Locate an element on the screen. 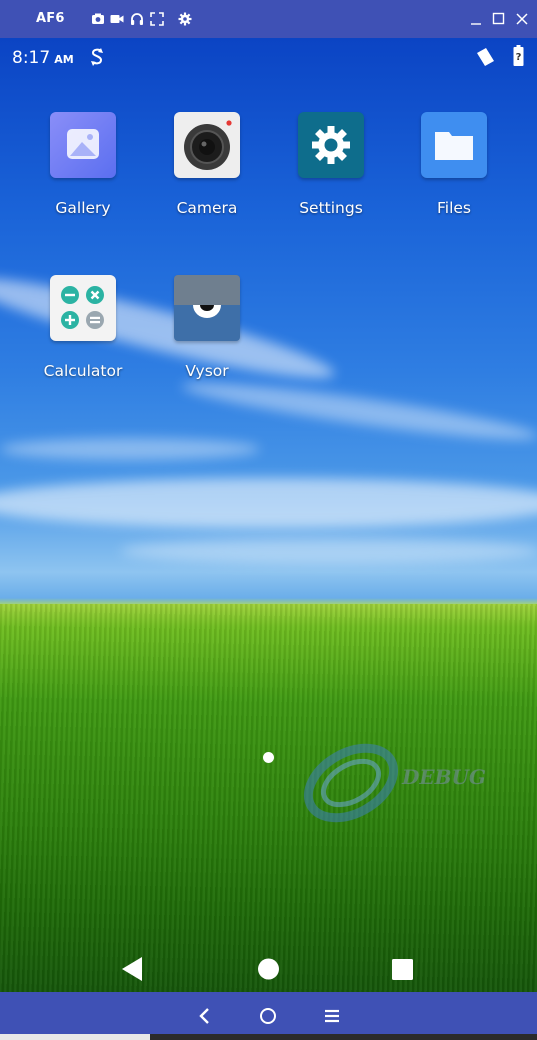  maximize-icon is located at coordinates (499, 19).